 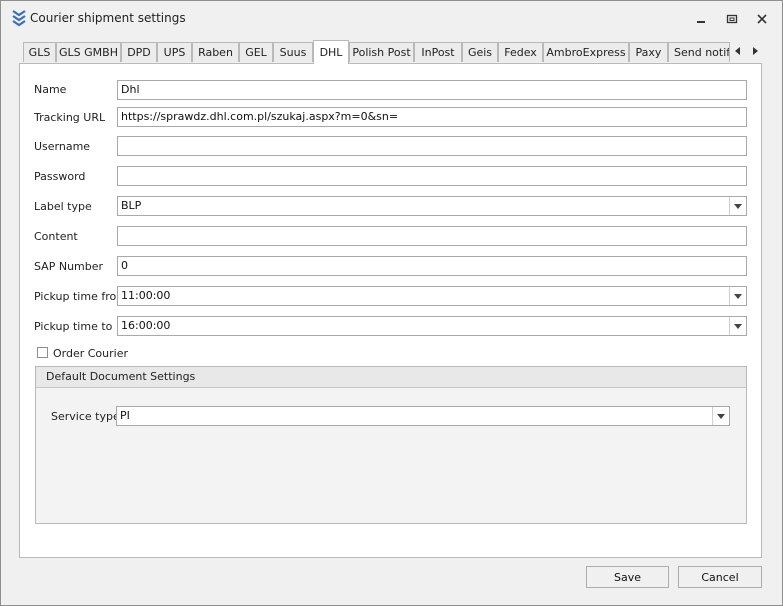 I want to click on tab-gel: GEL, so click(x=256, y=52).